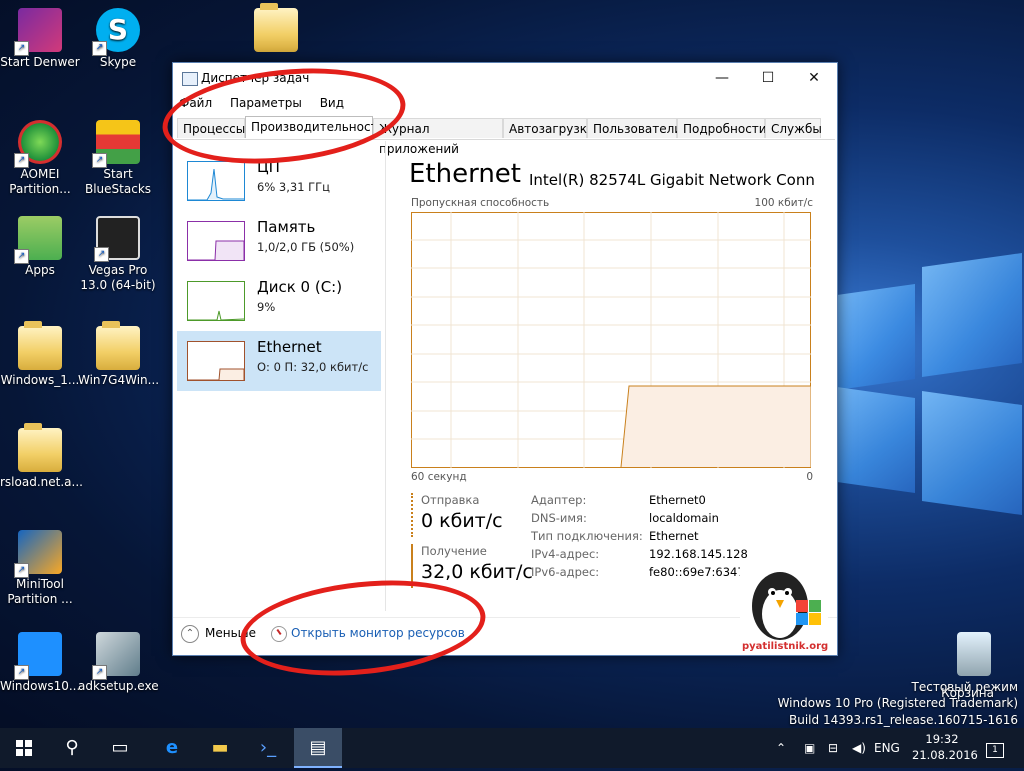 The width and height of the screenshot is (1024, 771). Describe the element at coordinates (722, 78) in the screenshot. I see `minimize-button: —` at that location.